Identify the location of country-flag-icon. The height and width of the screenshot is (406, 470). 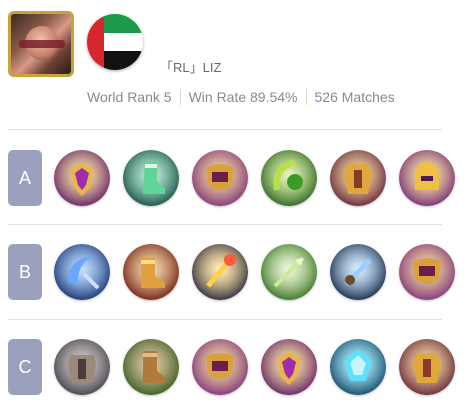
(115, 42).